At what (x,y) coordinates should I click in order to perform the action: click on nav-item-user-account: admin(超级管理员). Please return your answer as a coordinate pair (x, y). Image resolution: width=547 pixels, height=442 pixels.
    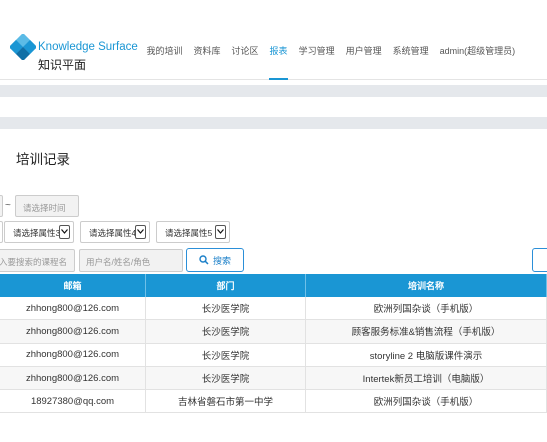
    Looking at the image, I should click on (477, 58).